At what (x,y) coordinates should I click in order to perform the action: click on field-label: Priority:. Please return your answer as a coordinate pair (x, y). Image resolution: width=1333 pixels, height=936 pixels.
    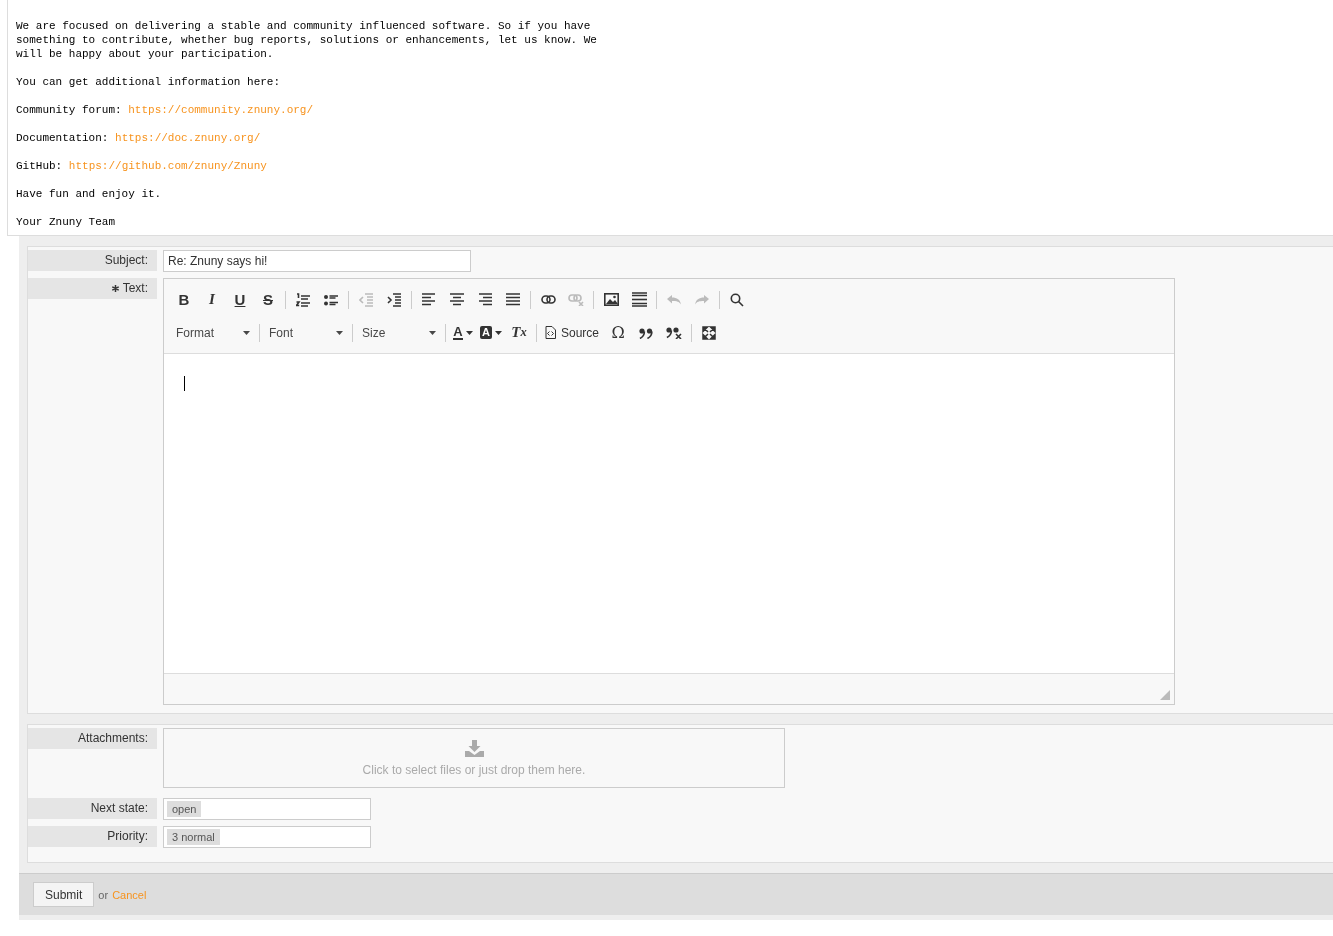
    Looking at the image, I should click on (127, 836).